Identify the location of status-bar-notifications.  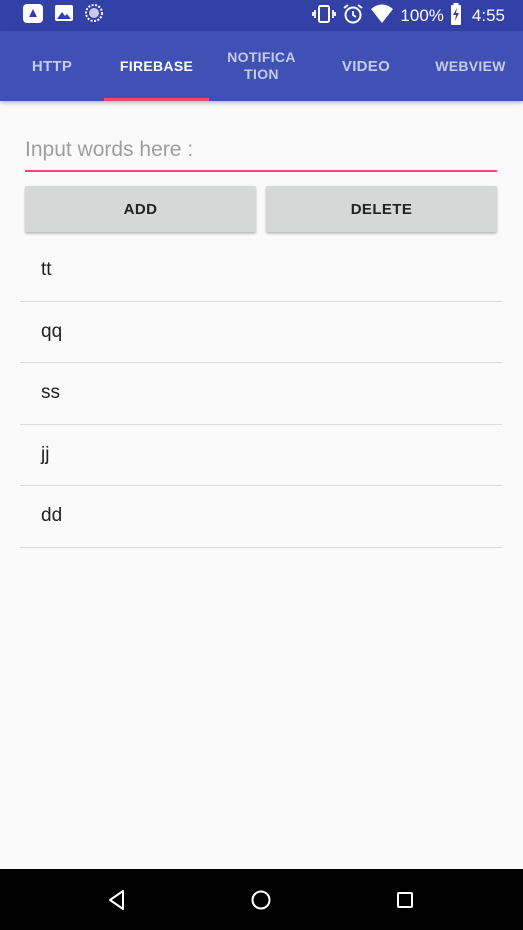
(63, 16).